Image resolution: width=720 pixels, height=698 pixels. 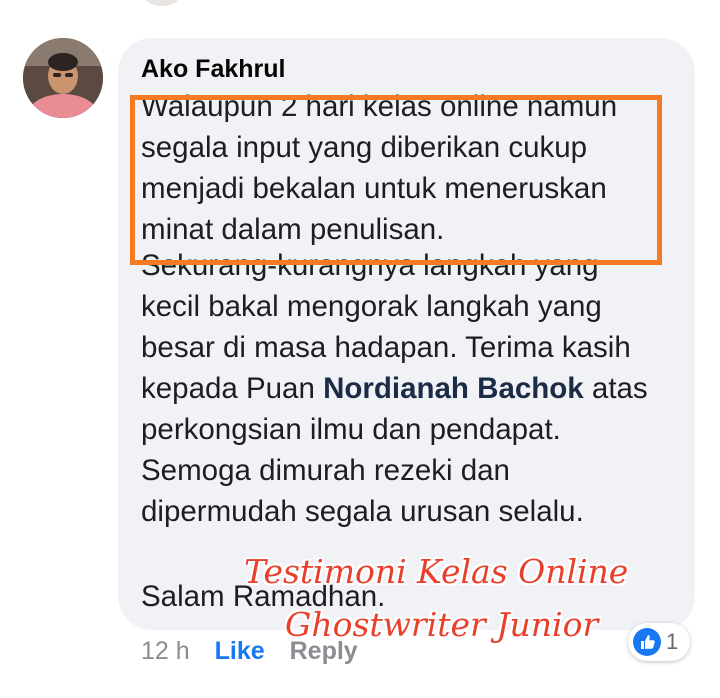 What do you see at coordinates (162, 3) in the screenshot?
I see `previous-avatar` at bounding box center [162, 3].